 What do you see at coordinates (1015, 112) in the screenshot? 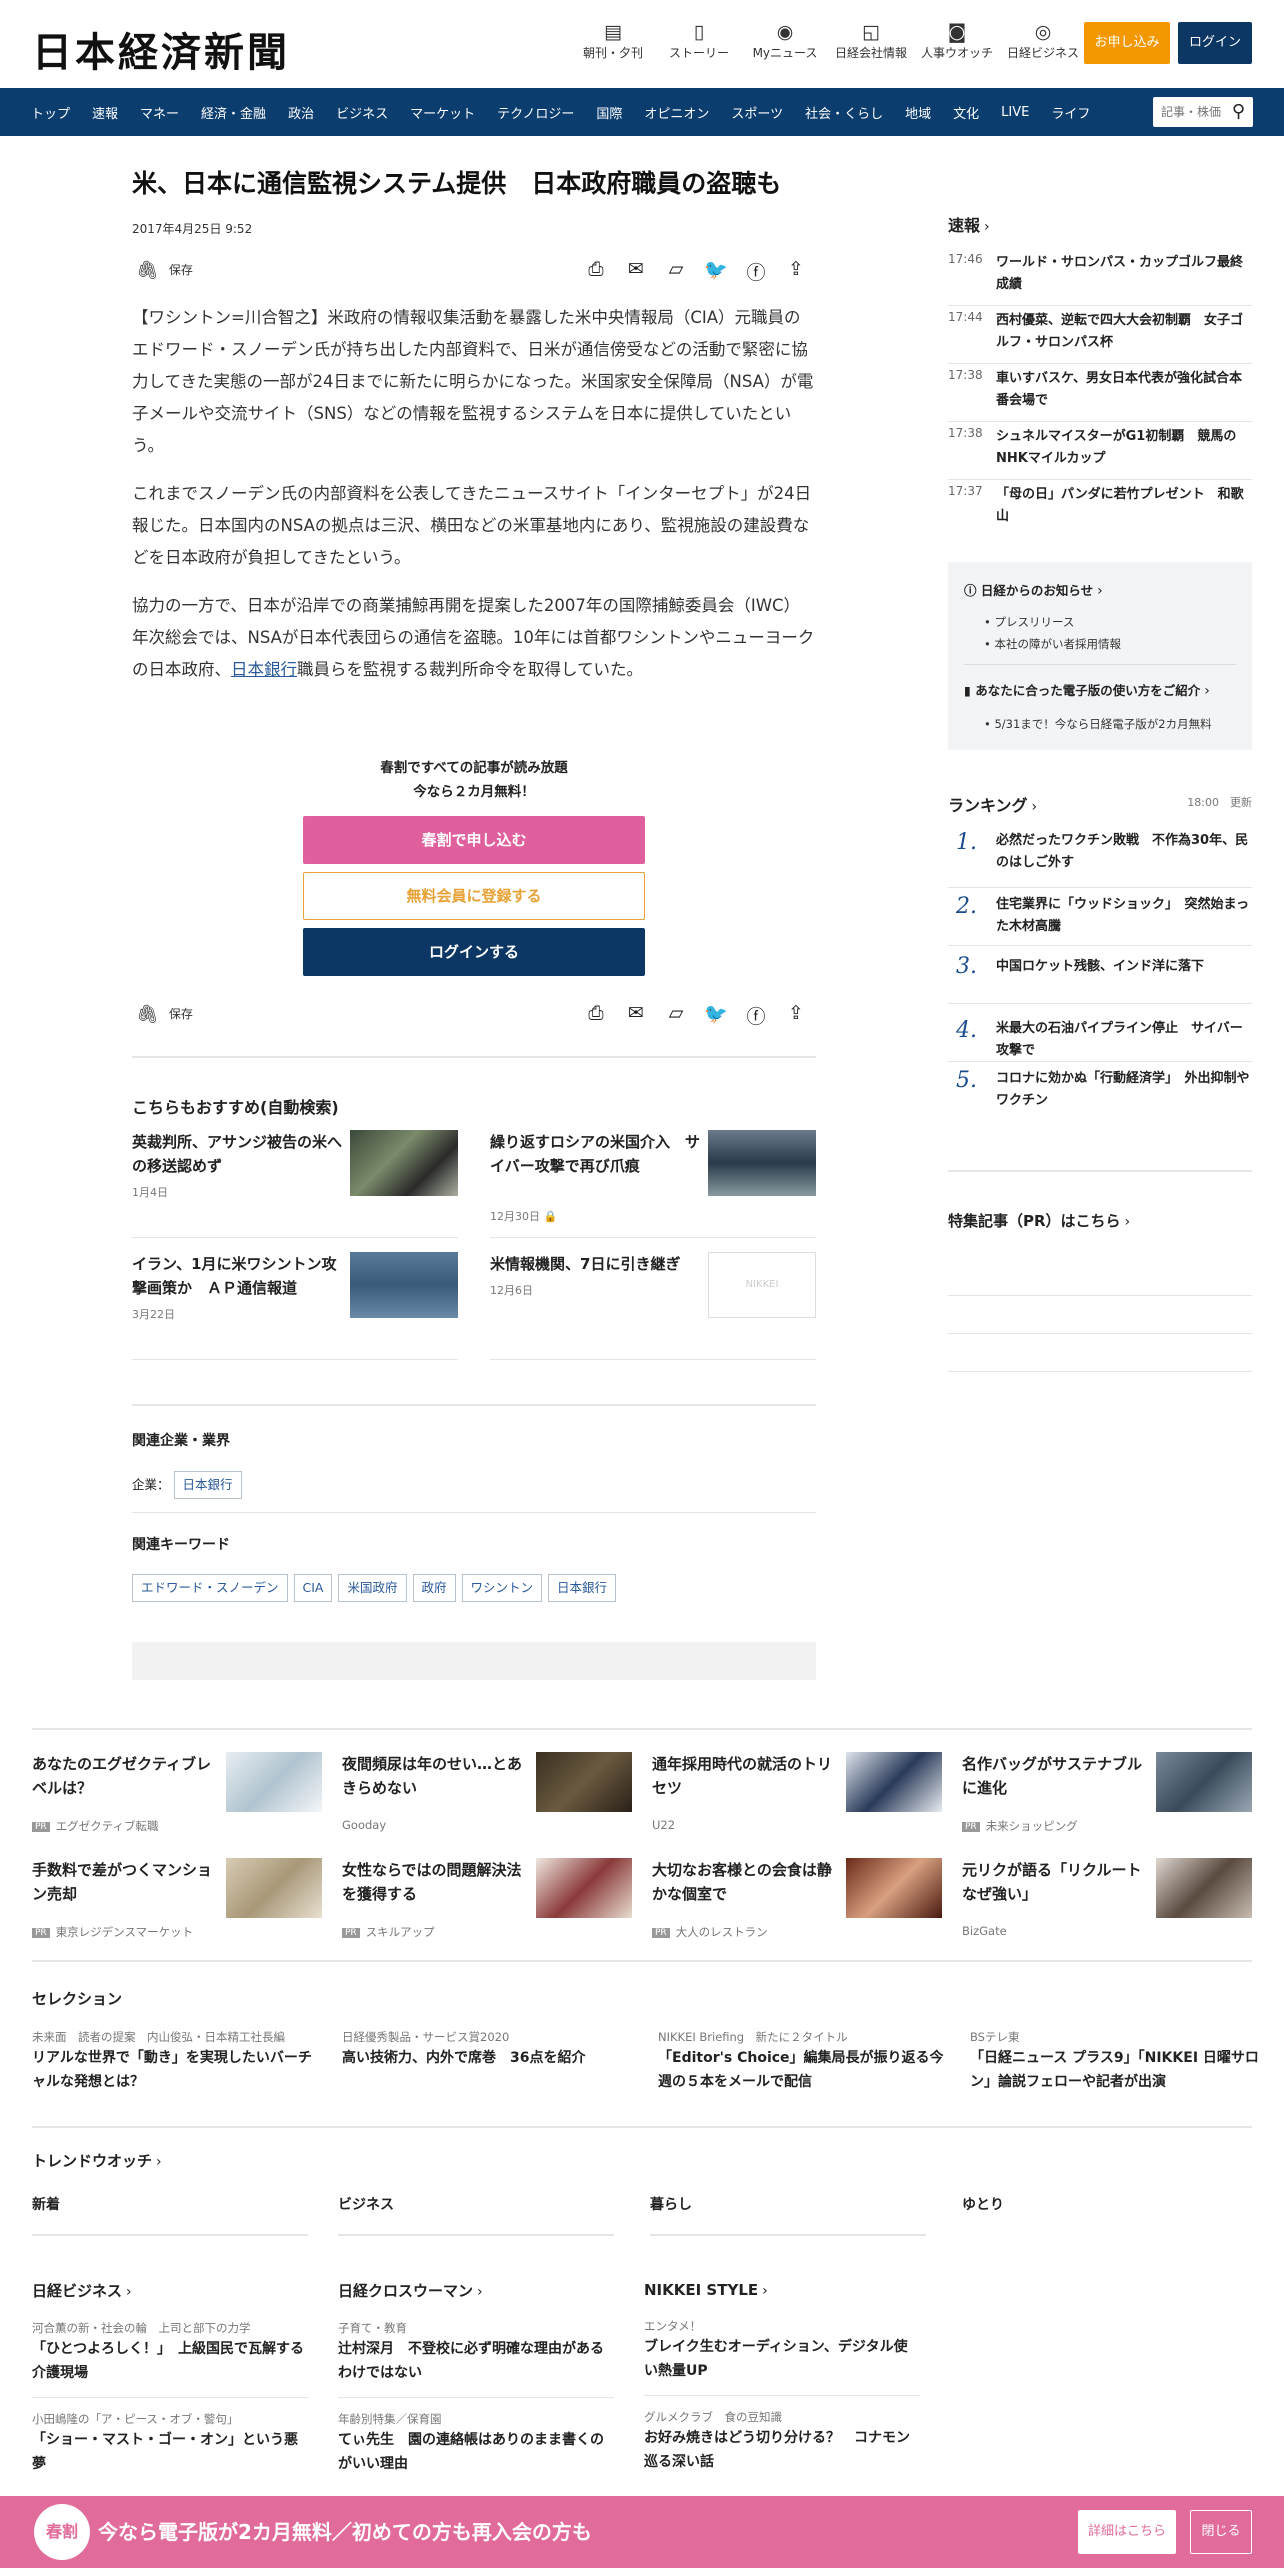
I see `nav-item-live: LIVE` at bounding box center [1015, 112].